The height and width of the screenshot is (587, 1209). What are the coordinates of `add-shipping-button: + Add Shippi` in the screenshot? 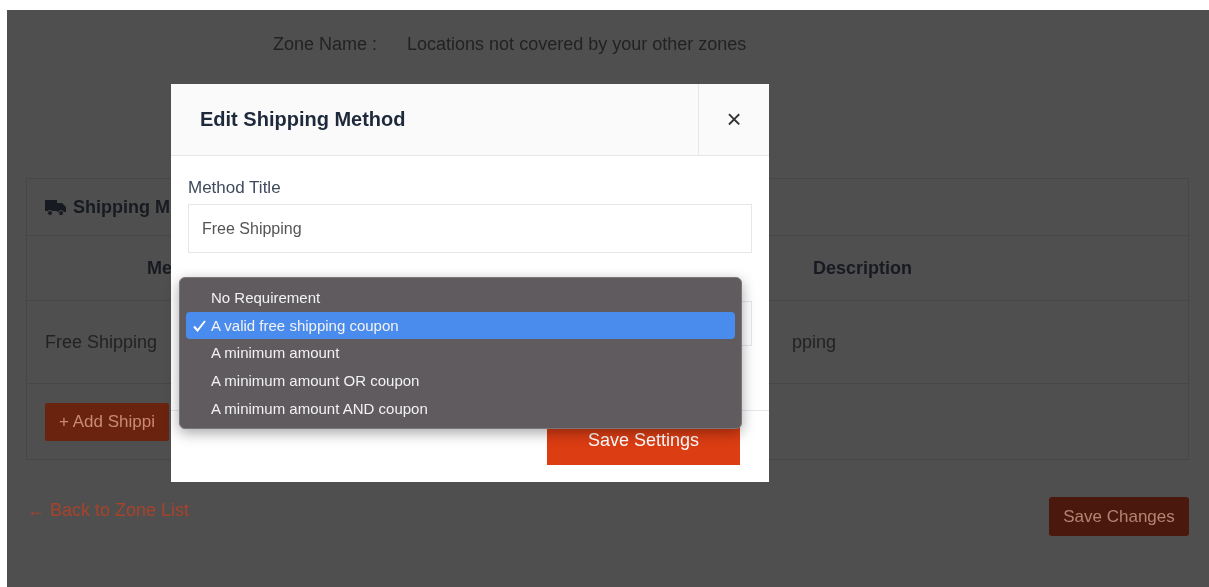 It's located at (107, 421).